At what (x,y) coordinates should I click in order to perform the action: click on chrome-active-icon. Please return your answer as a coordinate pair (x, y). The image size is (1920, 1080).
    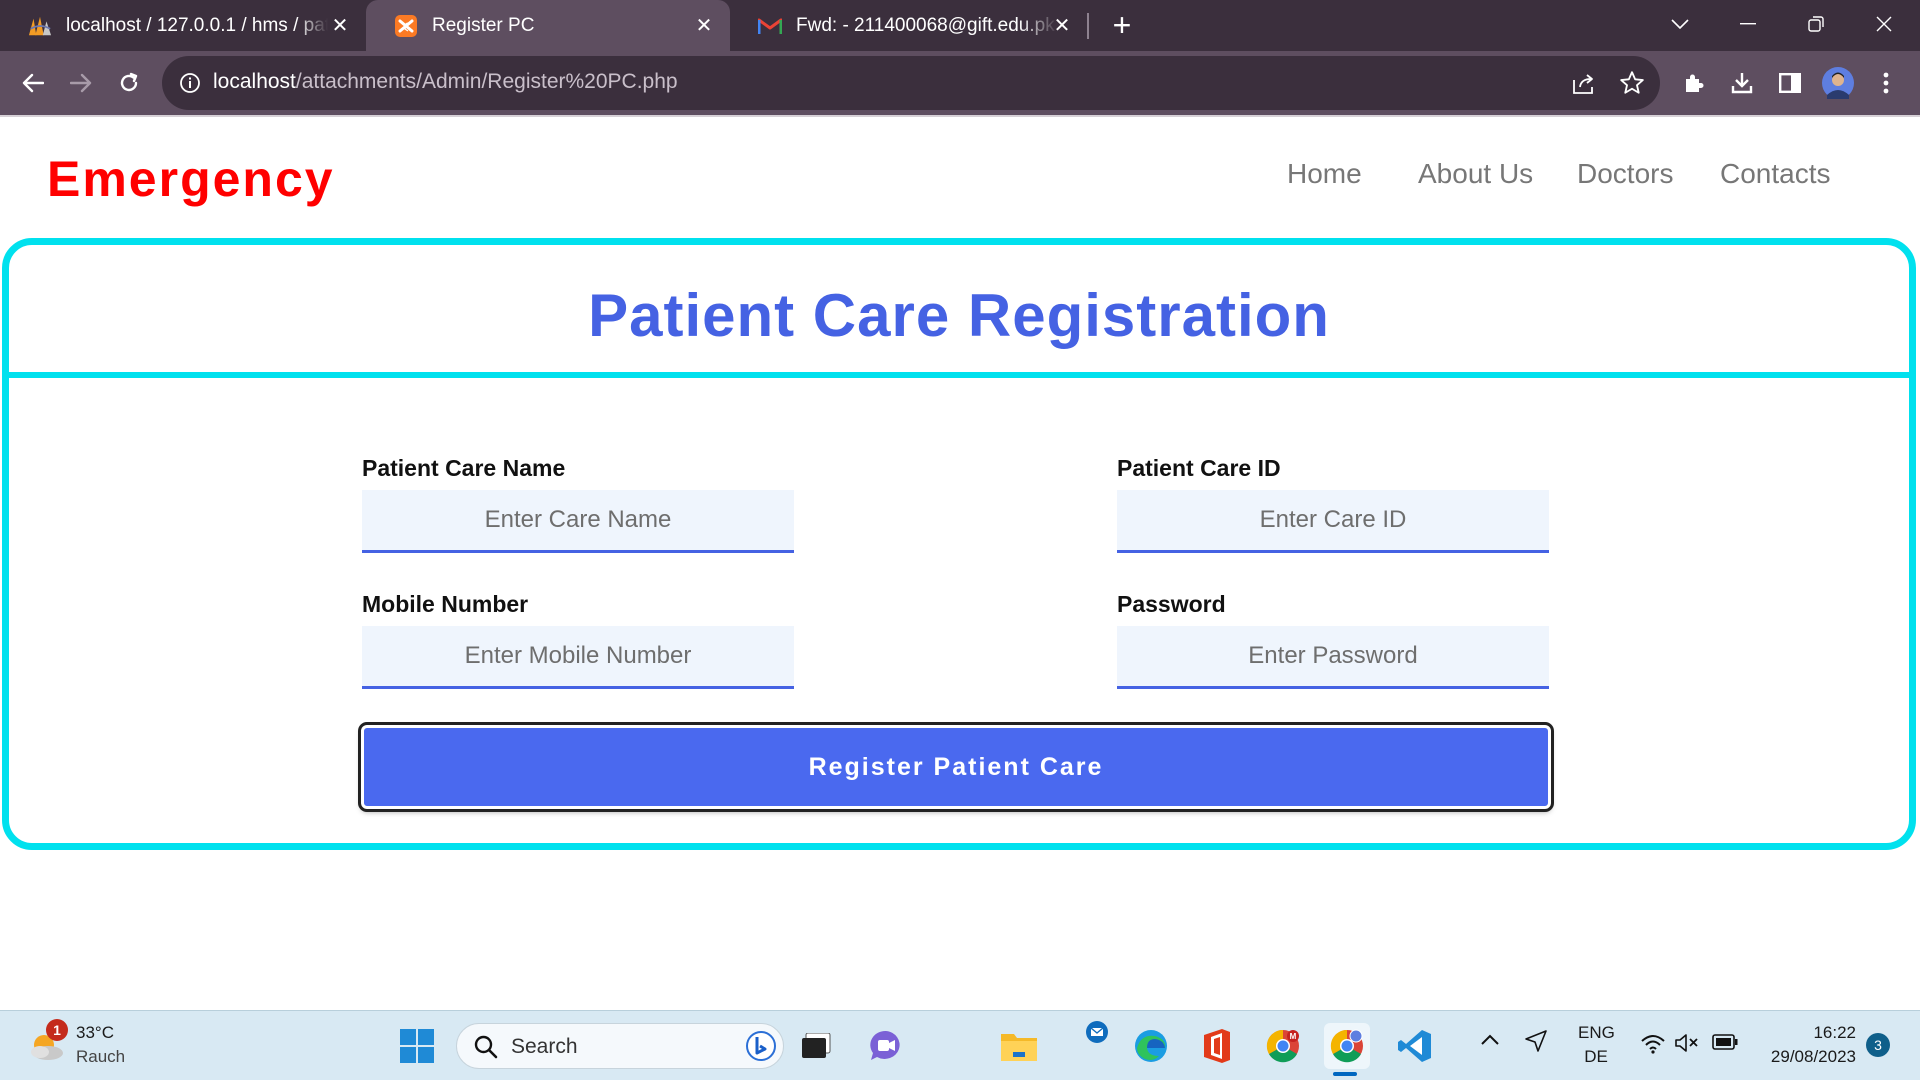
    Looking at the image, I should click on (1347, 1046).